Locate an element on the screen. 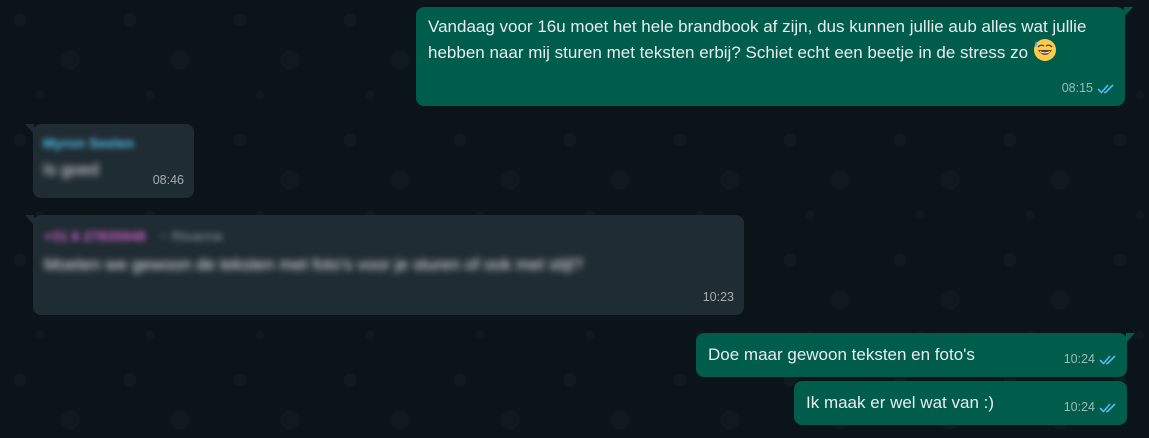 The height and width of the screenshot is (438, 1149). message-bubble-incoming: Myron Seelen Is goed 08:46 is located at coordinates (109, 161).